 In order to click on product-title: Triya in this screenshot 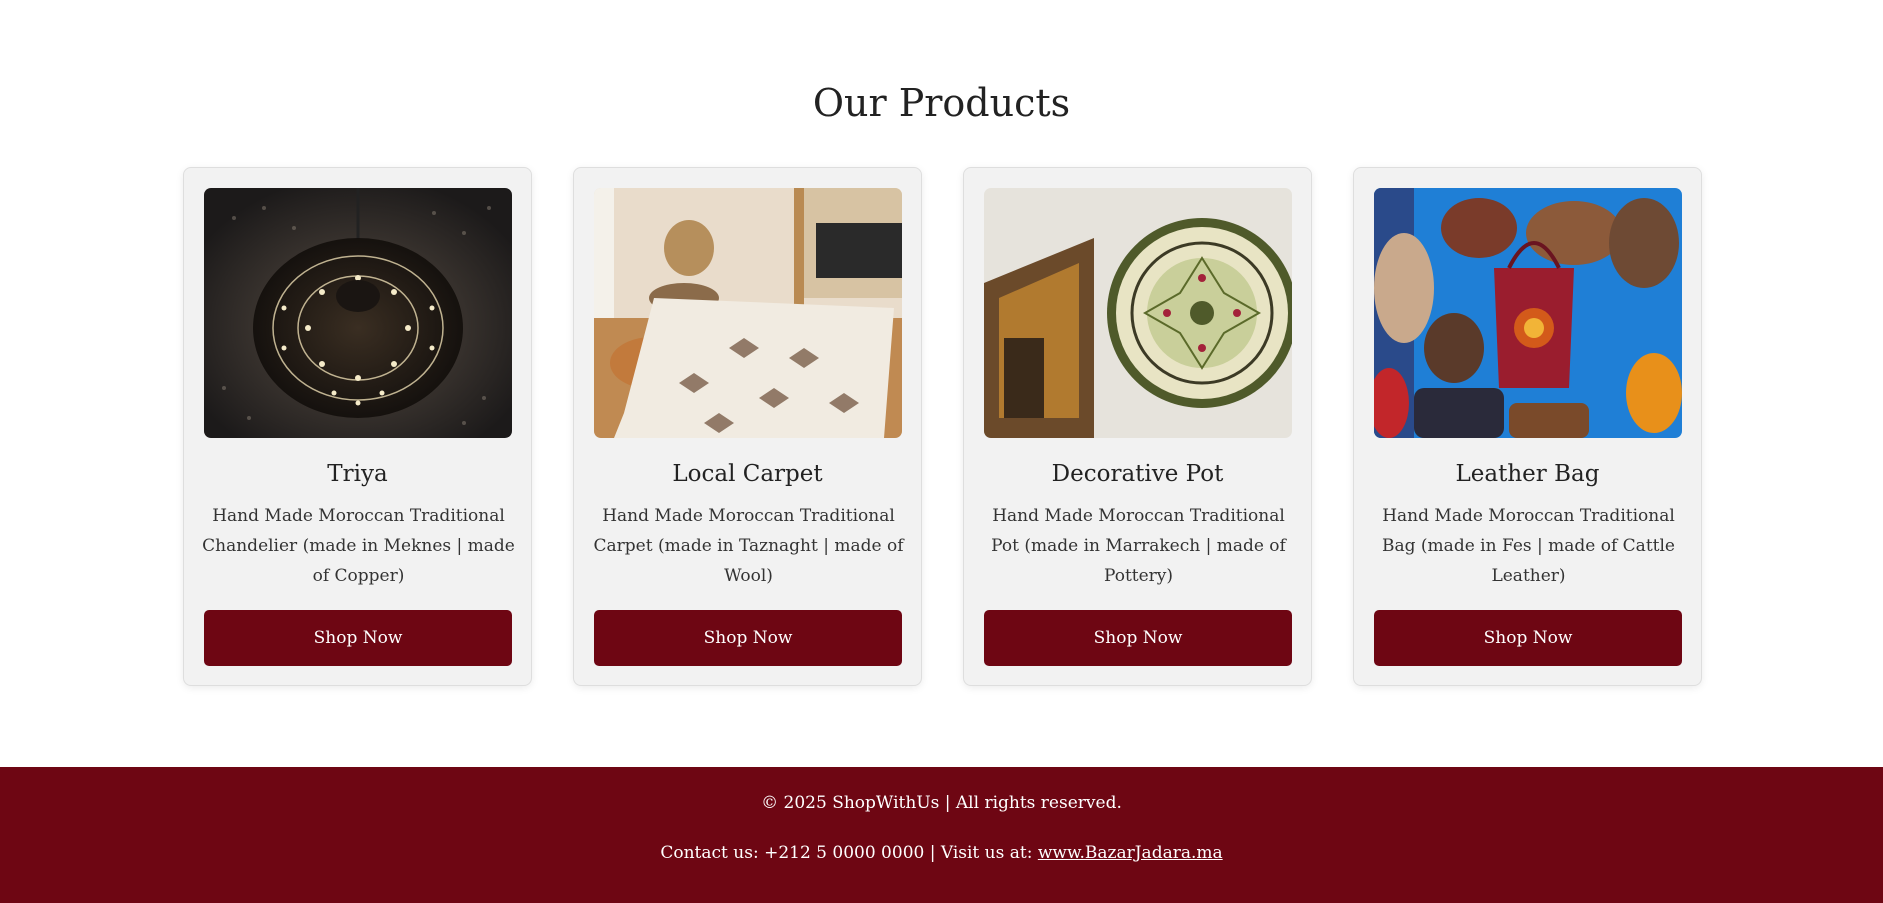, I will do `click(357, 474)`.